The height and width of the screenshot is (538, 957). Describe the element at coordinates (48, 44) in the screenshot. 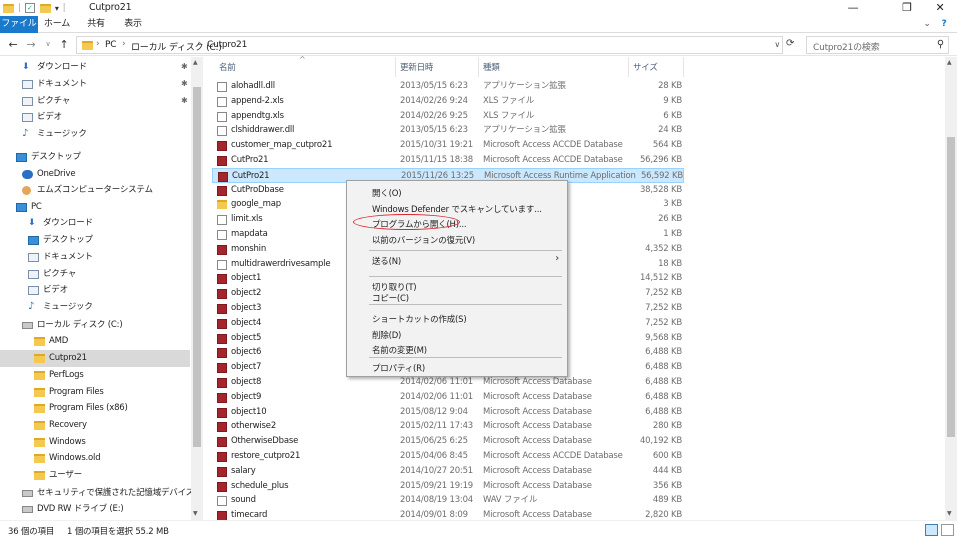

I see `recent-dropdown-icon: ∨` at that location.